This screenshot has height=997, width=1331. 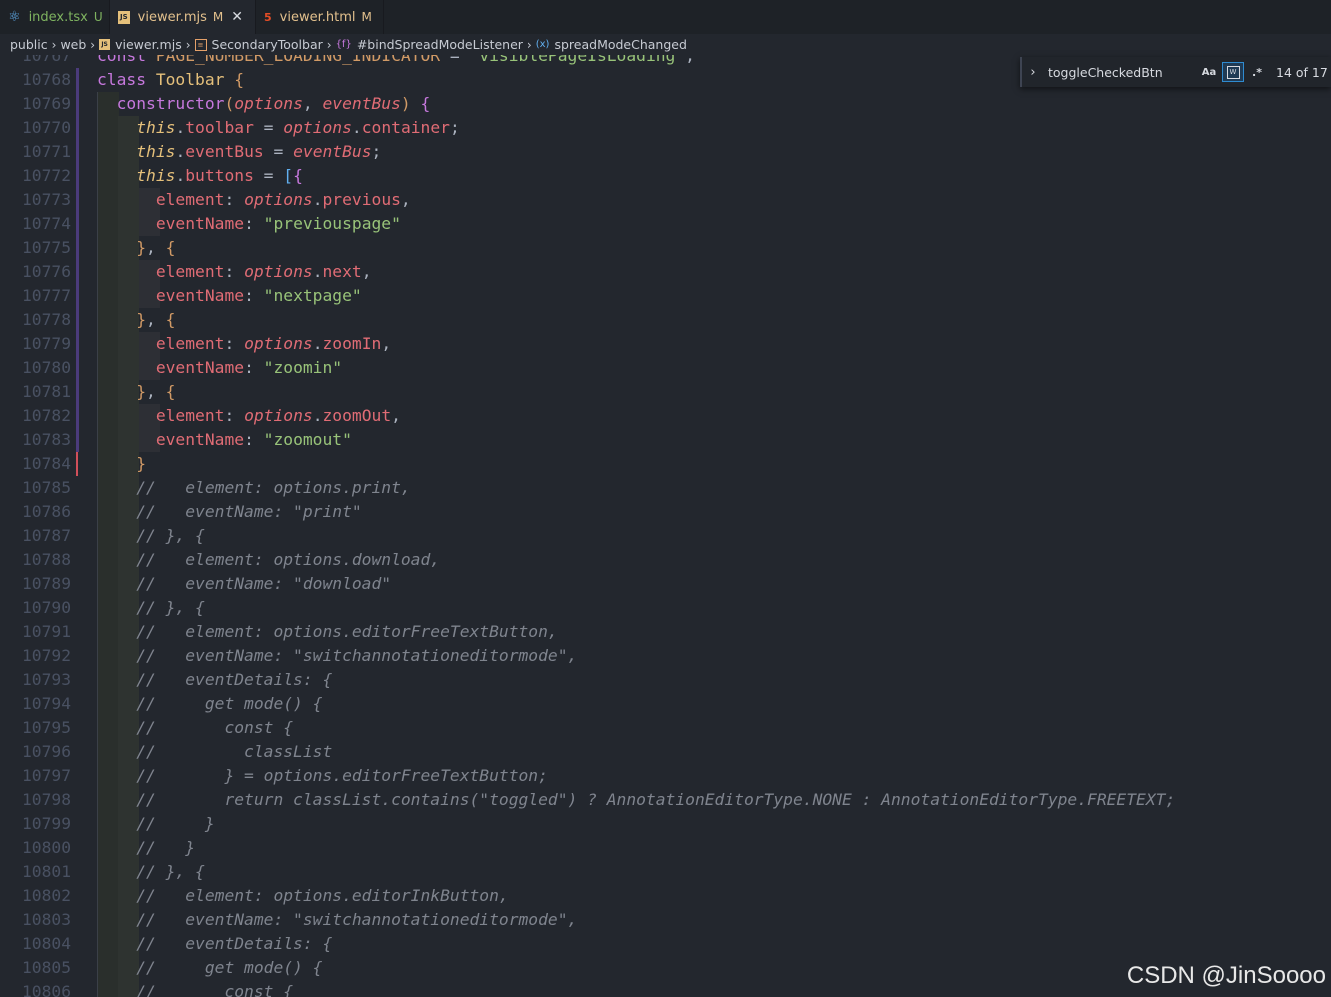 What do you see at coordinates (35, 320) in the screenshot?
I see `line-number: 10778` at bounding box center [35, 320].